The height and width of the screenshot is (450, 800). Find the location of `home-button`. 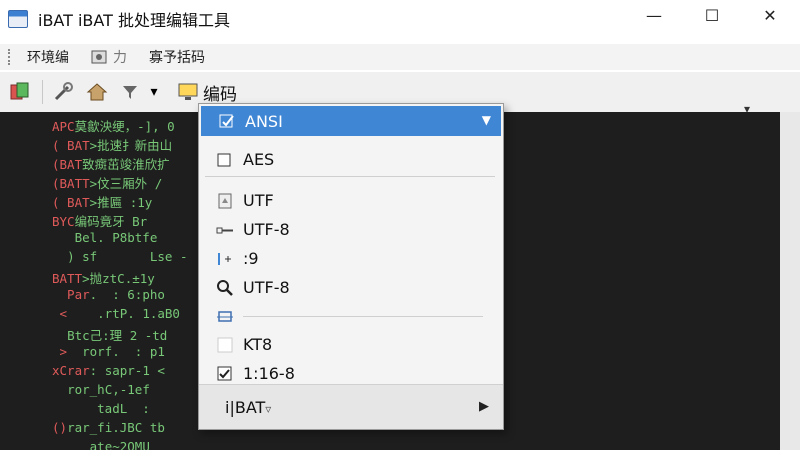

home-button is located at coordinates (97, 92).